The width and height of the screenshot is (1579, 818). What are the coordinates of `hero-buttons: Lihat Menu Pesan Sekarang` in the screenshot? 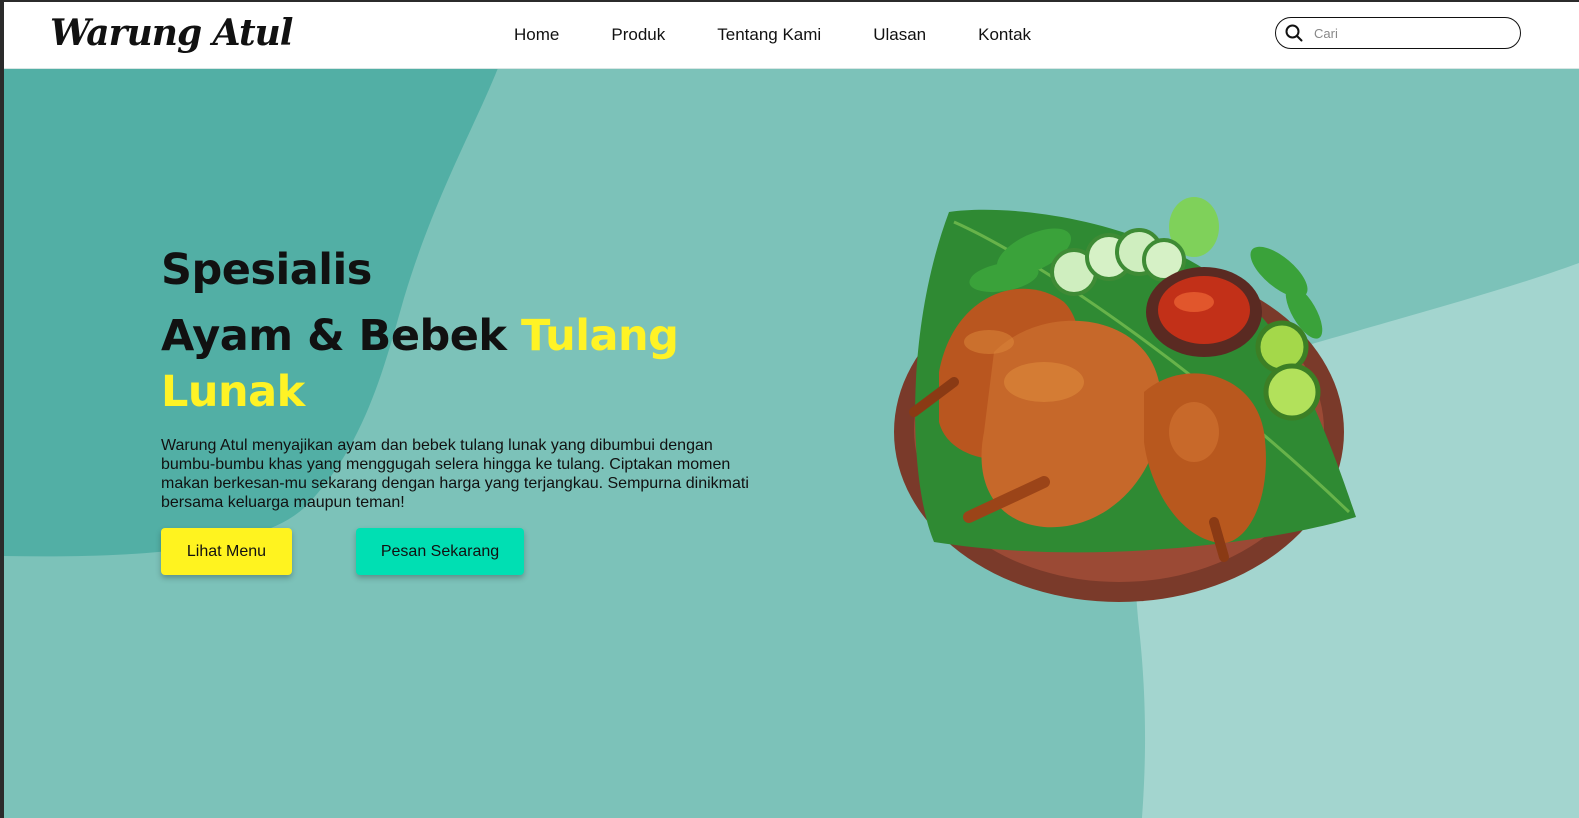 It's located at (342, 551).